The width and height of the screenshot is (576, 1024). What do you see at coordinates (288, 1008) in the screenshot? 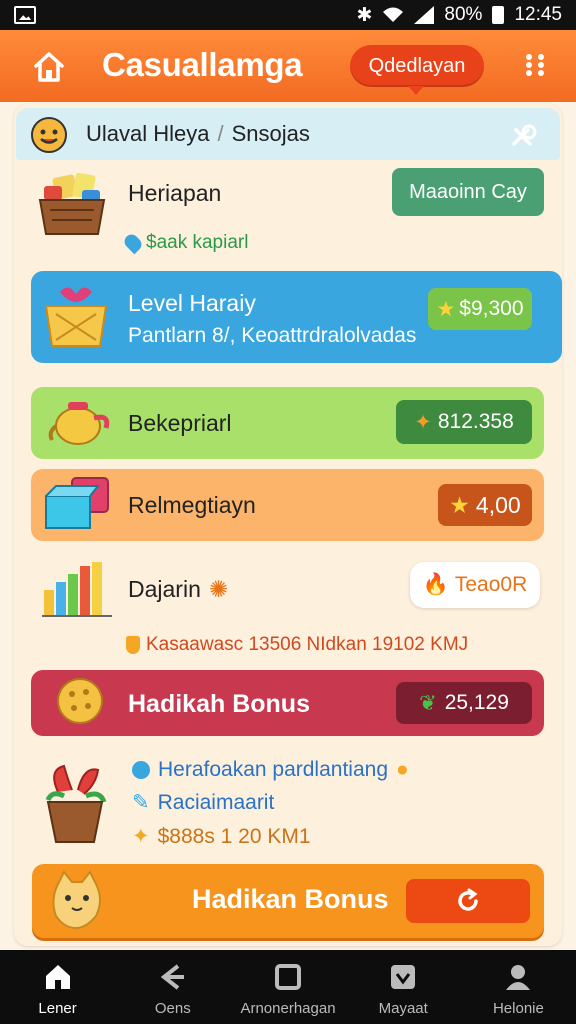
I see `nav-label: Arnonerhagan` at bounding box center [288, 1008].